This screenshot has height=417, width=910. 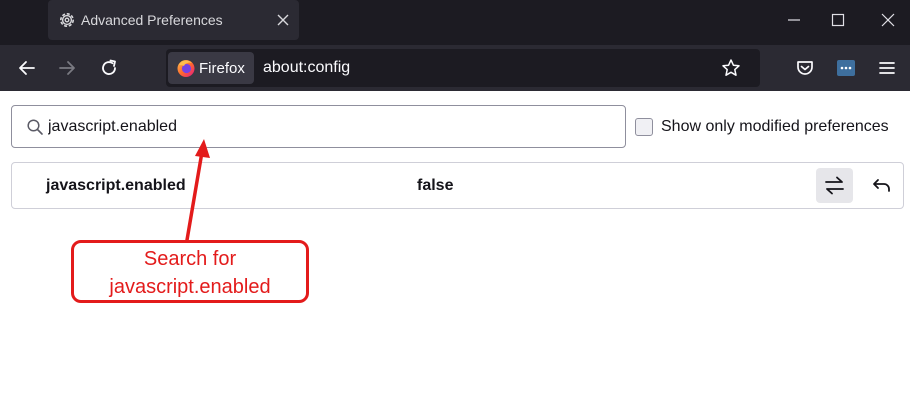 I want to click on annotation-line-2: javascript.enabled, so click(x=190, y=287).